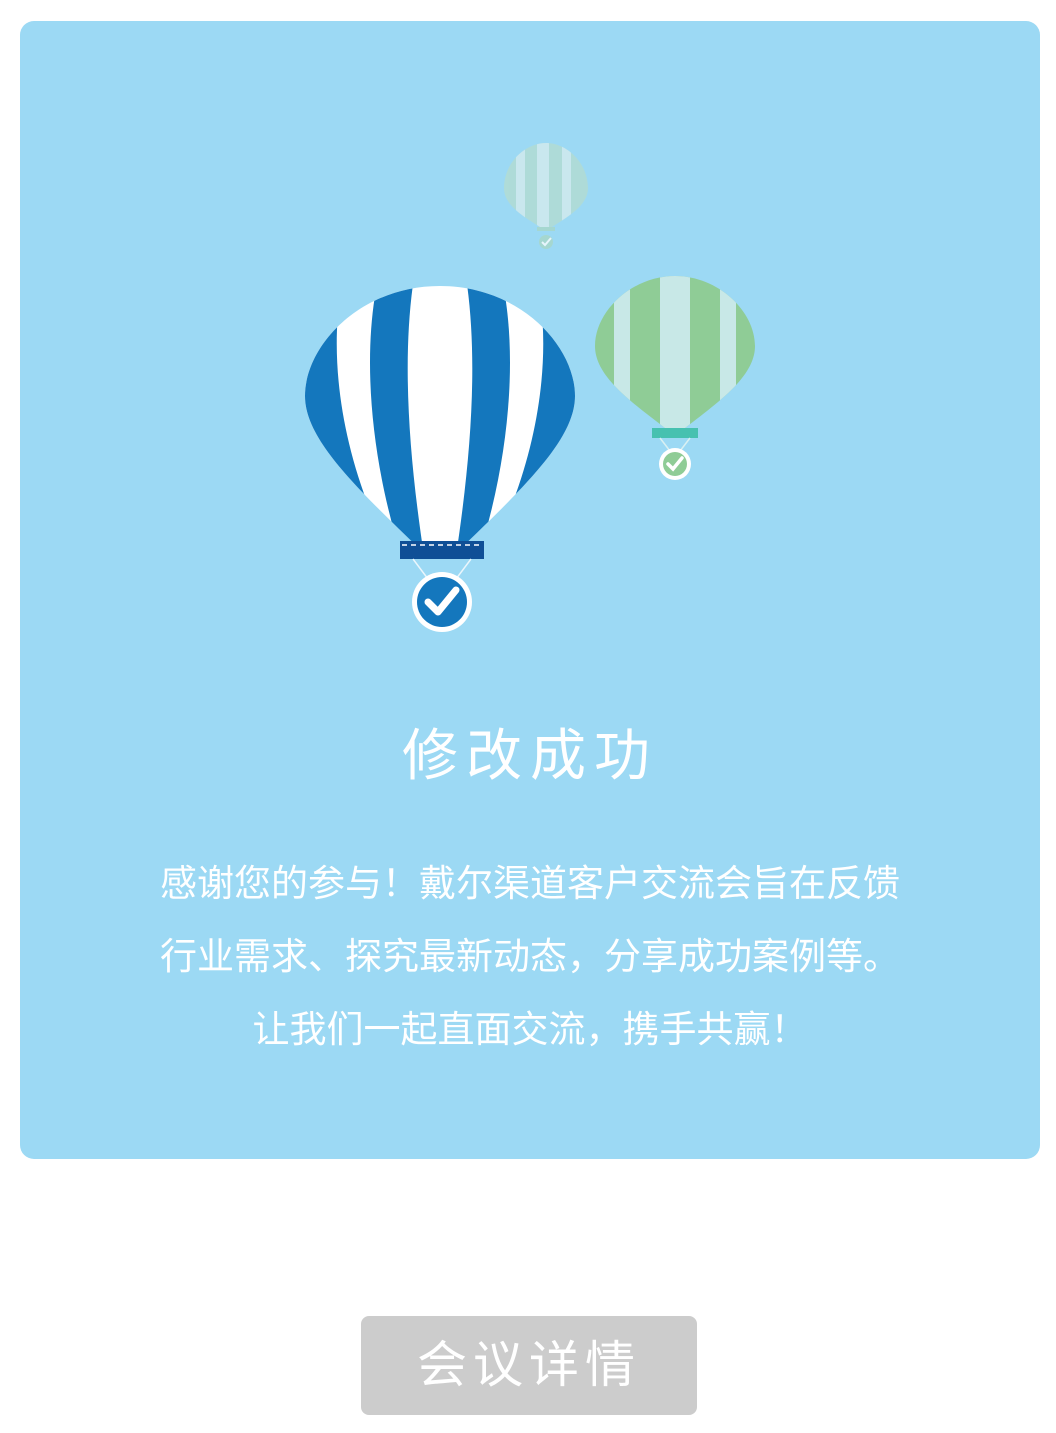 This screenshot has width=1056, height=1433. What do you see at coordinates (546, 196) in the screenshot?
I see `small-balloon-icon` at bounding box center [546, 196].